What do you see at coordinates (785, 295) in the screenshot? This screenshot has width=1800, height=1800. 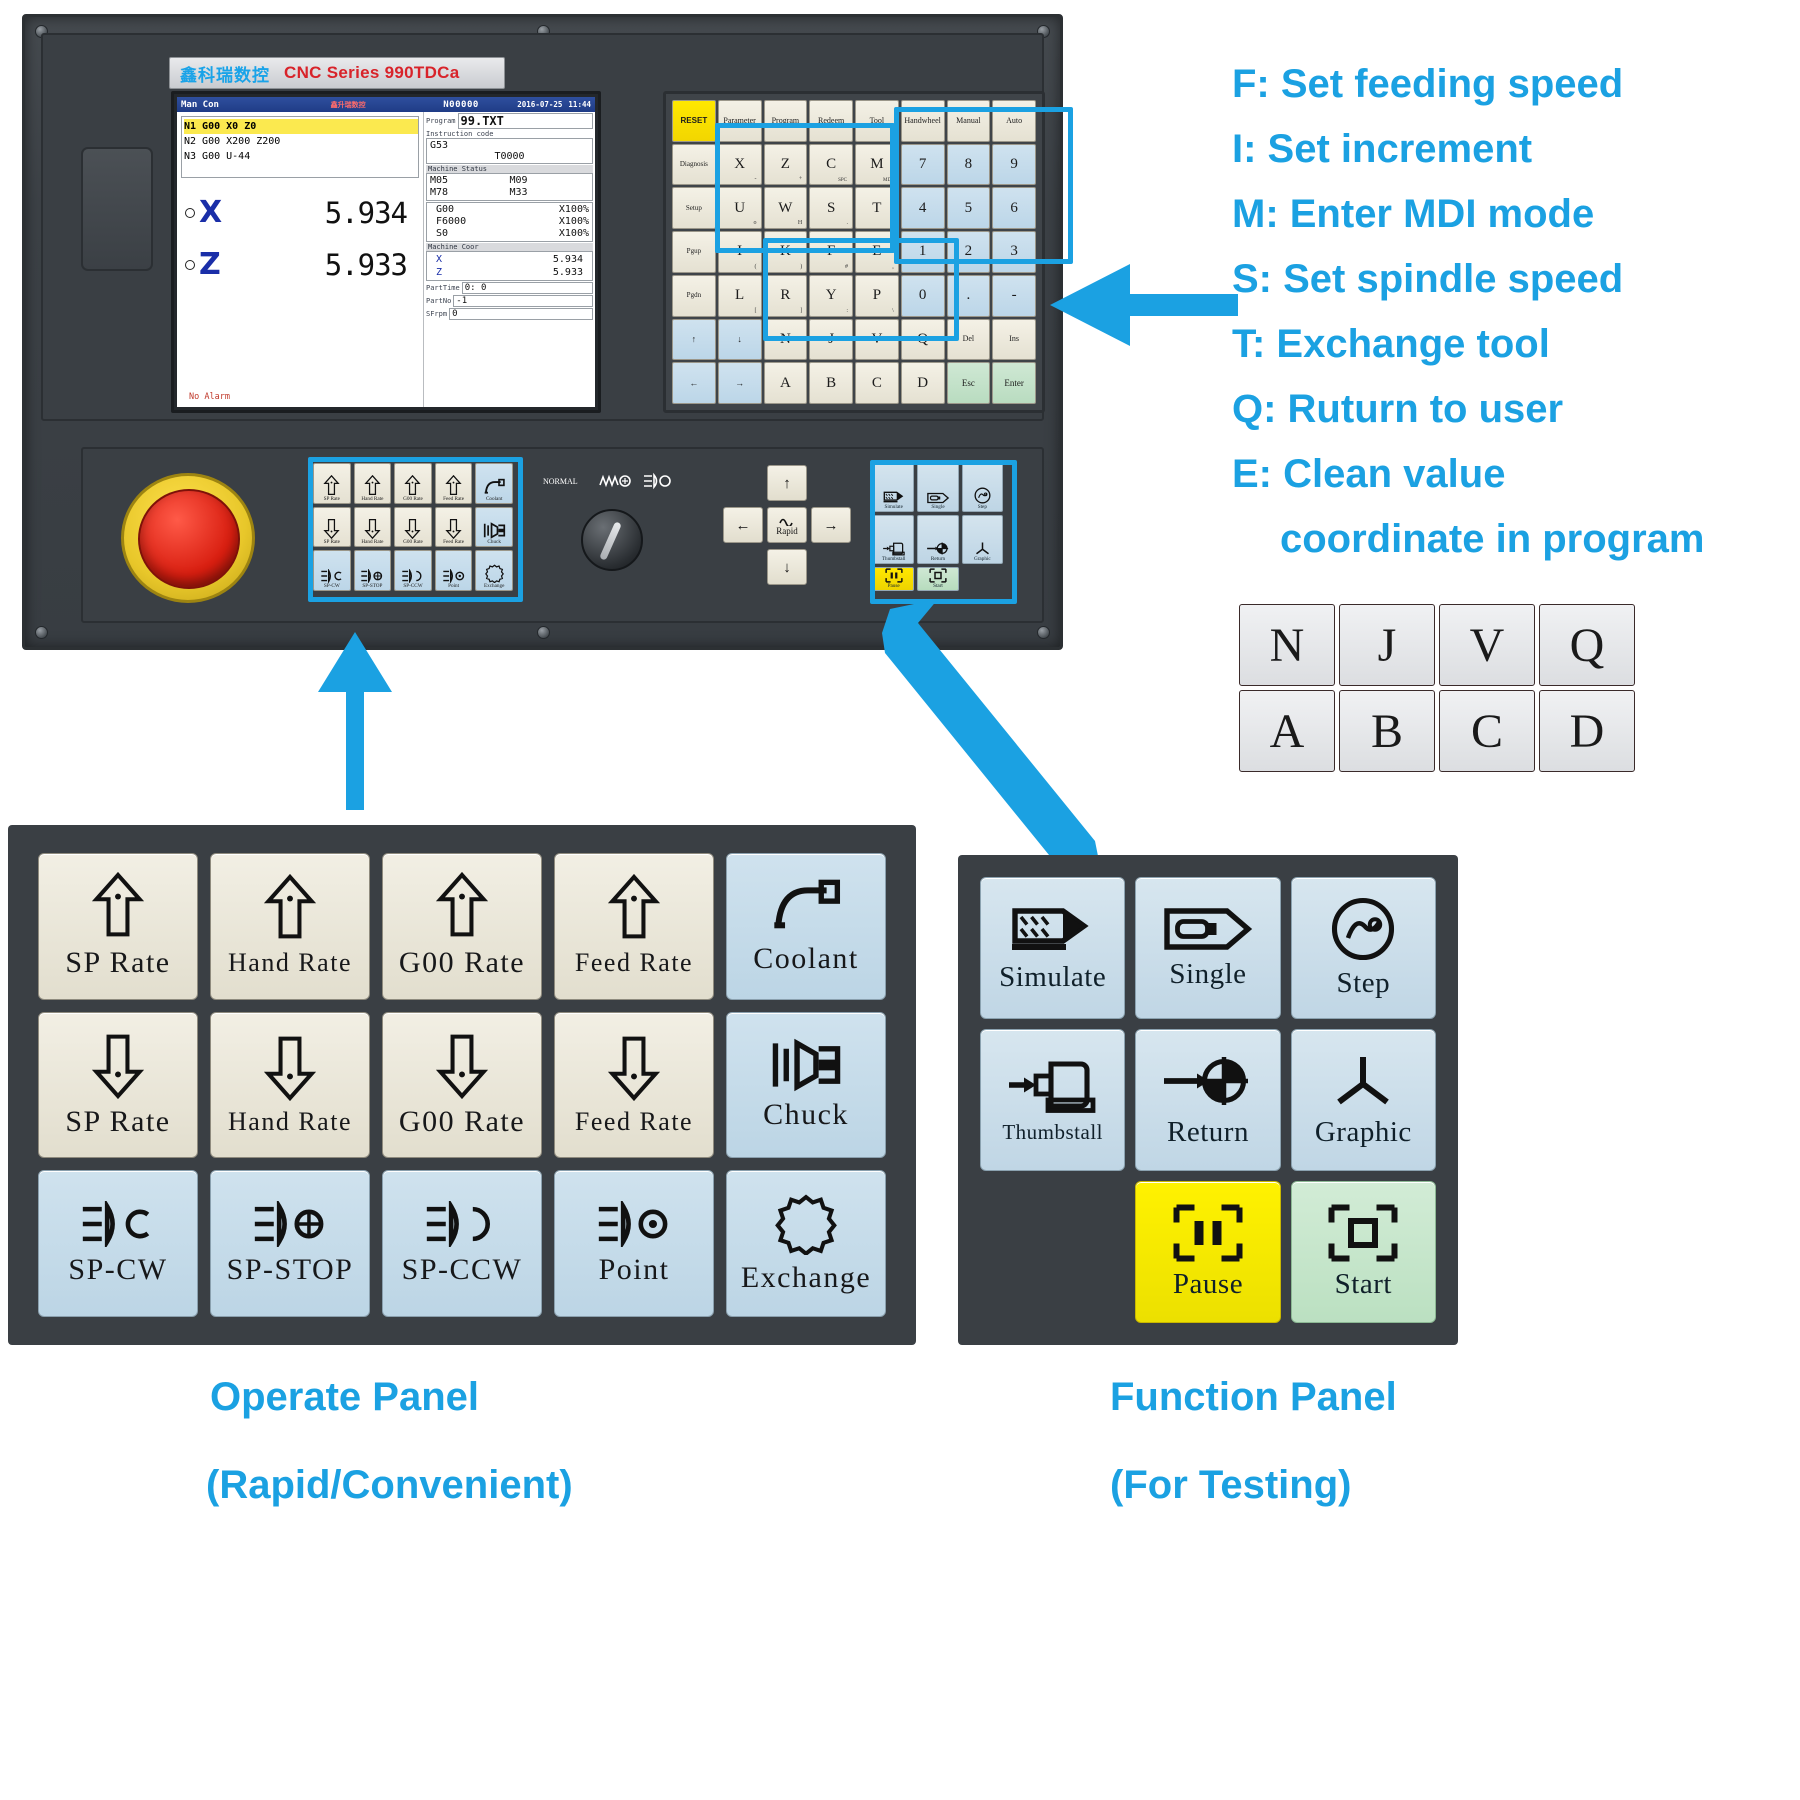 I see `keyboard-key-r: R]` at bounding box center [785, 295].